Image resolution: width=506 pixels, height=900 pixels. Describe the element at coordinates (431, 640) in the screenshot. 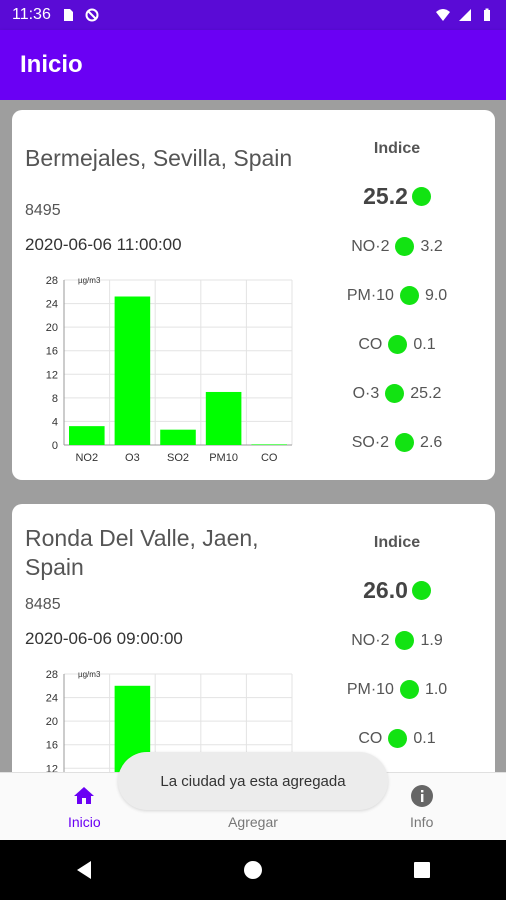

I see `pollutant-value: 1.9` at that location.